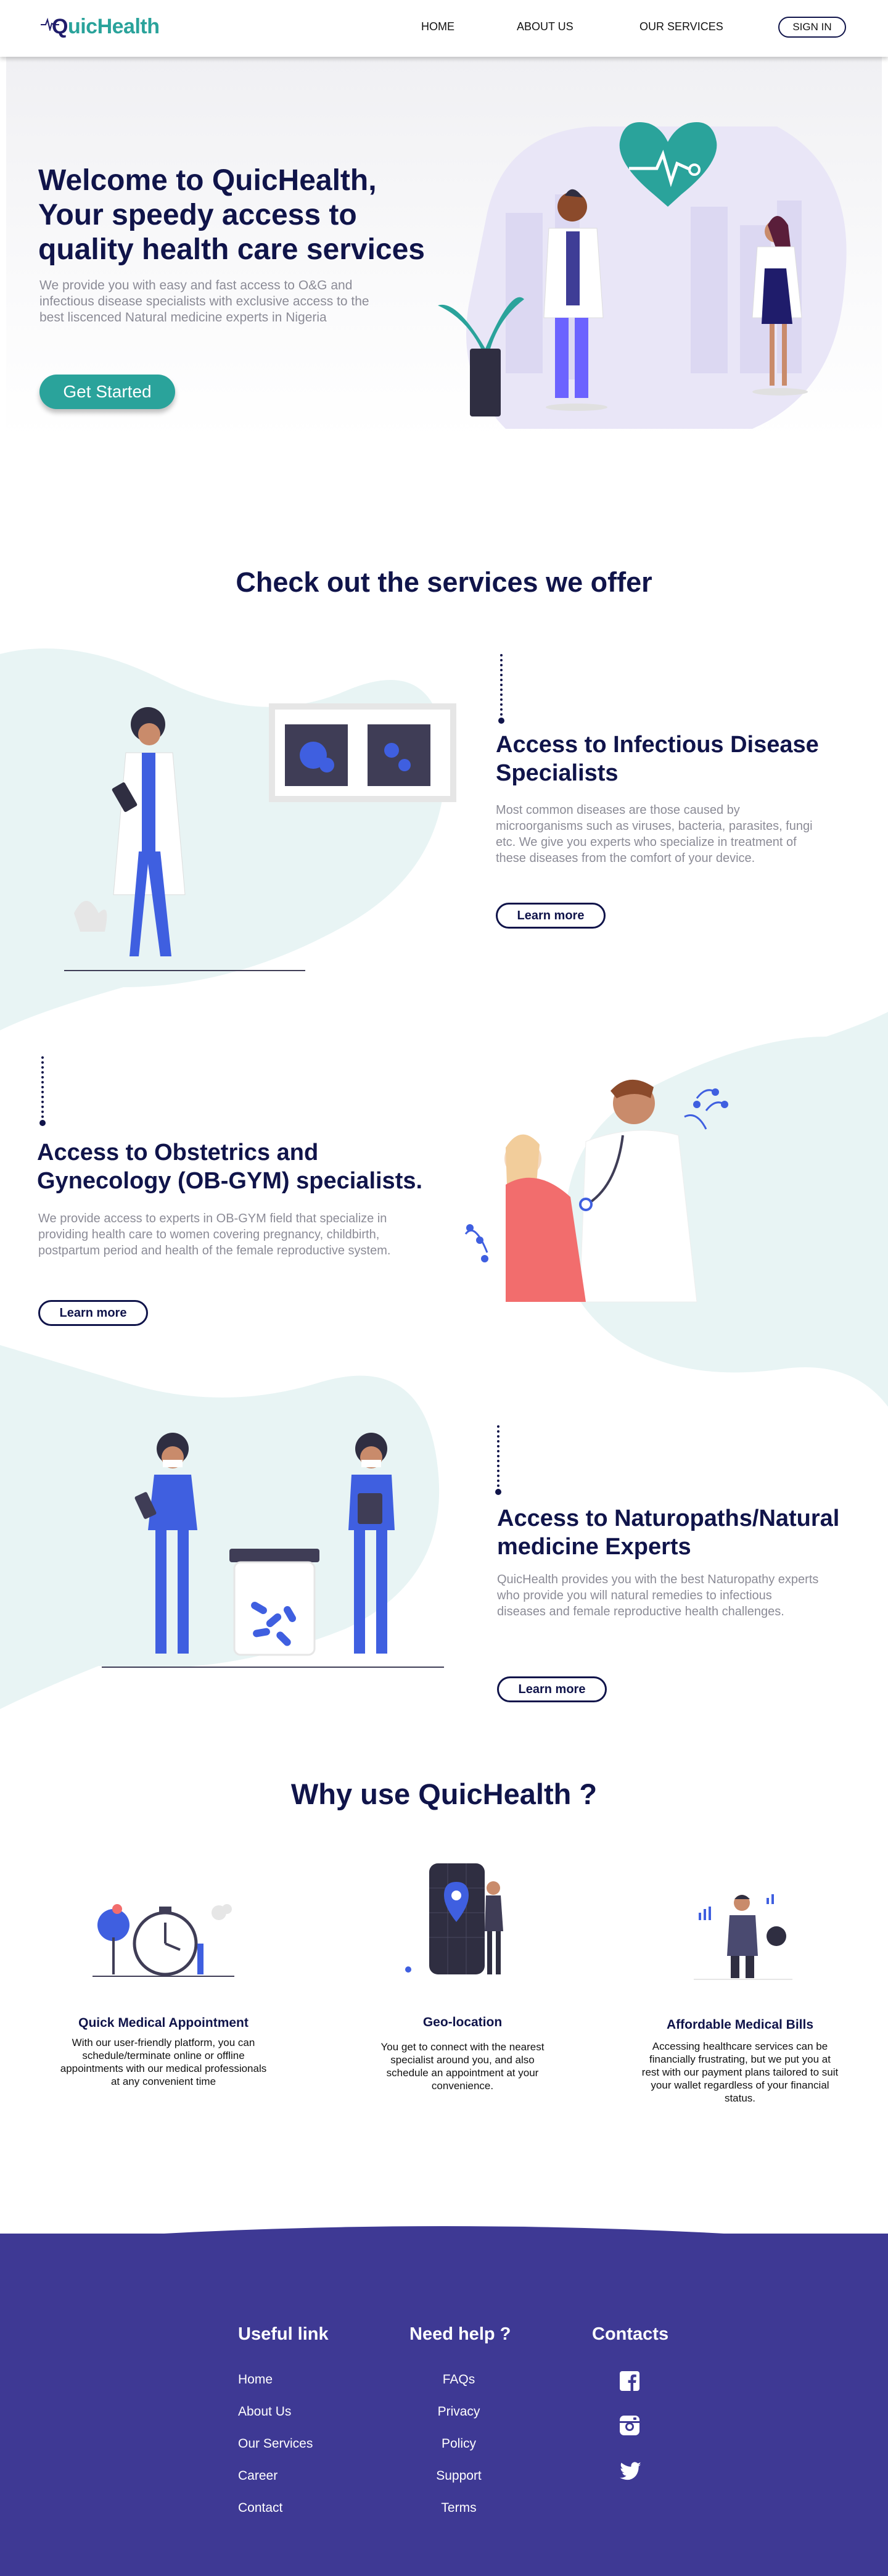 The image size is (888, 2576). Describe the element at coordinates (438, 26) in the screenshot. I see `nav-home-link: HOME` at that location.